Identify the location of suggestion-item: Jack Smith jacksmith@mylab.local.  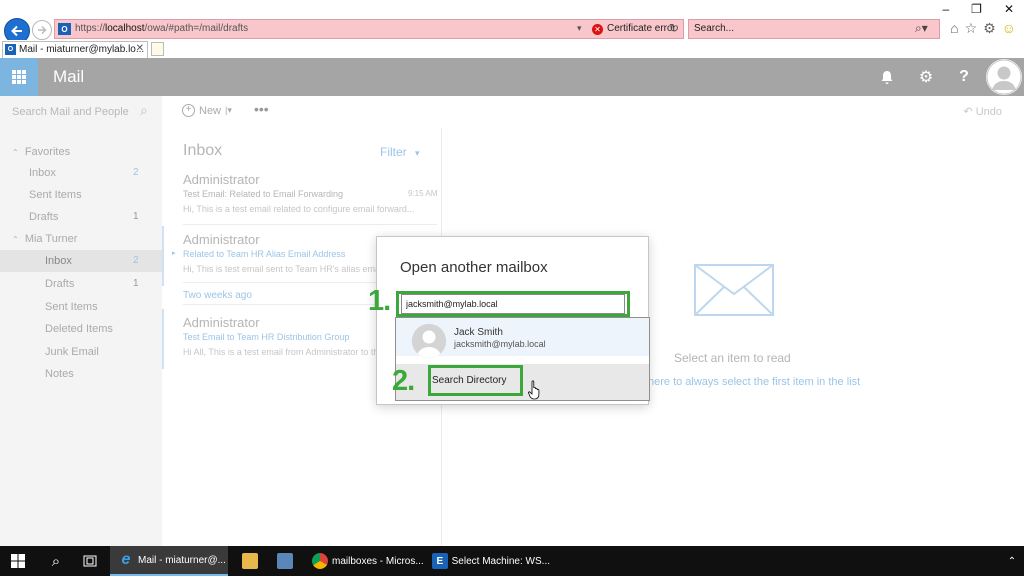
(522, 338).